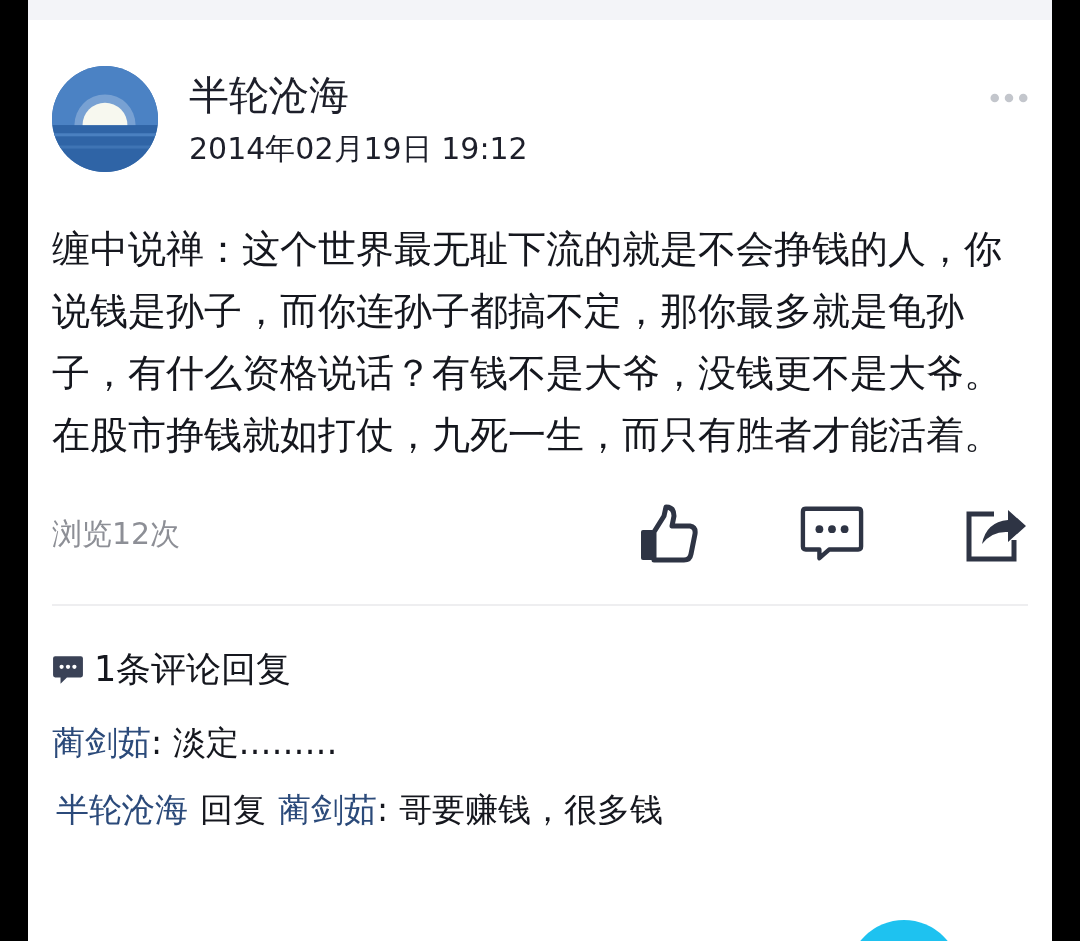  Describe the element at coordinates (832, 534) in the screenshot. I see `comment-icon` at that location.